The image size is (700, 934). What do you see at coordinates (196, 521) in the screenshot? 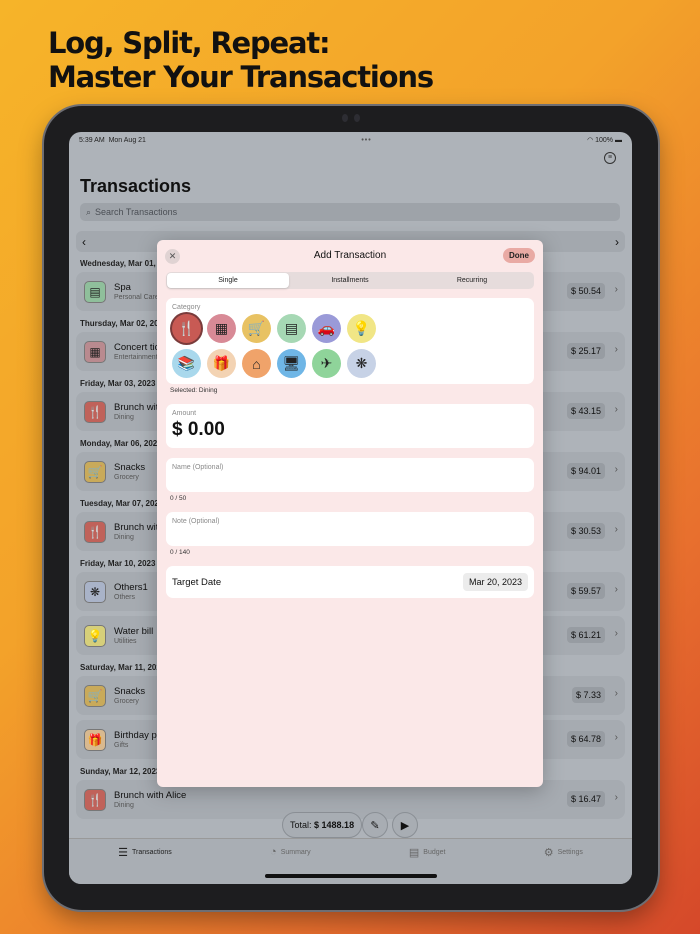
I see `note-placeholder: Note (Optional)` at bounding box center [196, 521].